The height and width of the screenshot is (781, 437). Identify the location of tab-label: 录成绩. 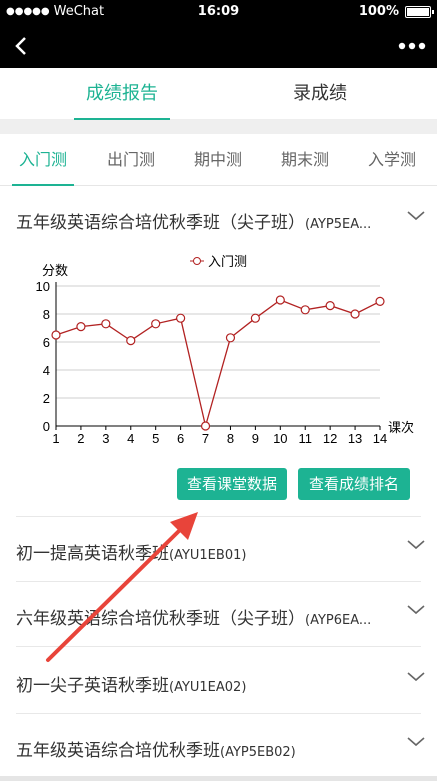
(320, 93).